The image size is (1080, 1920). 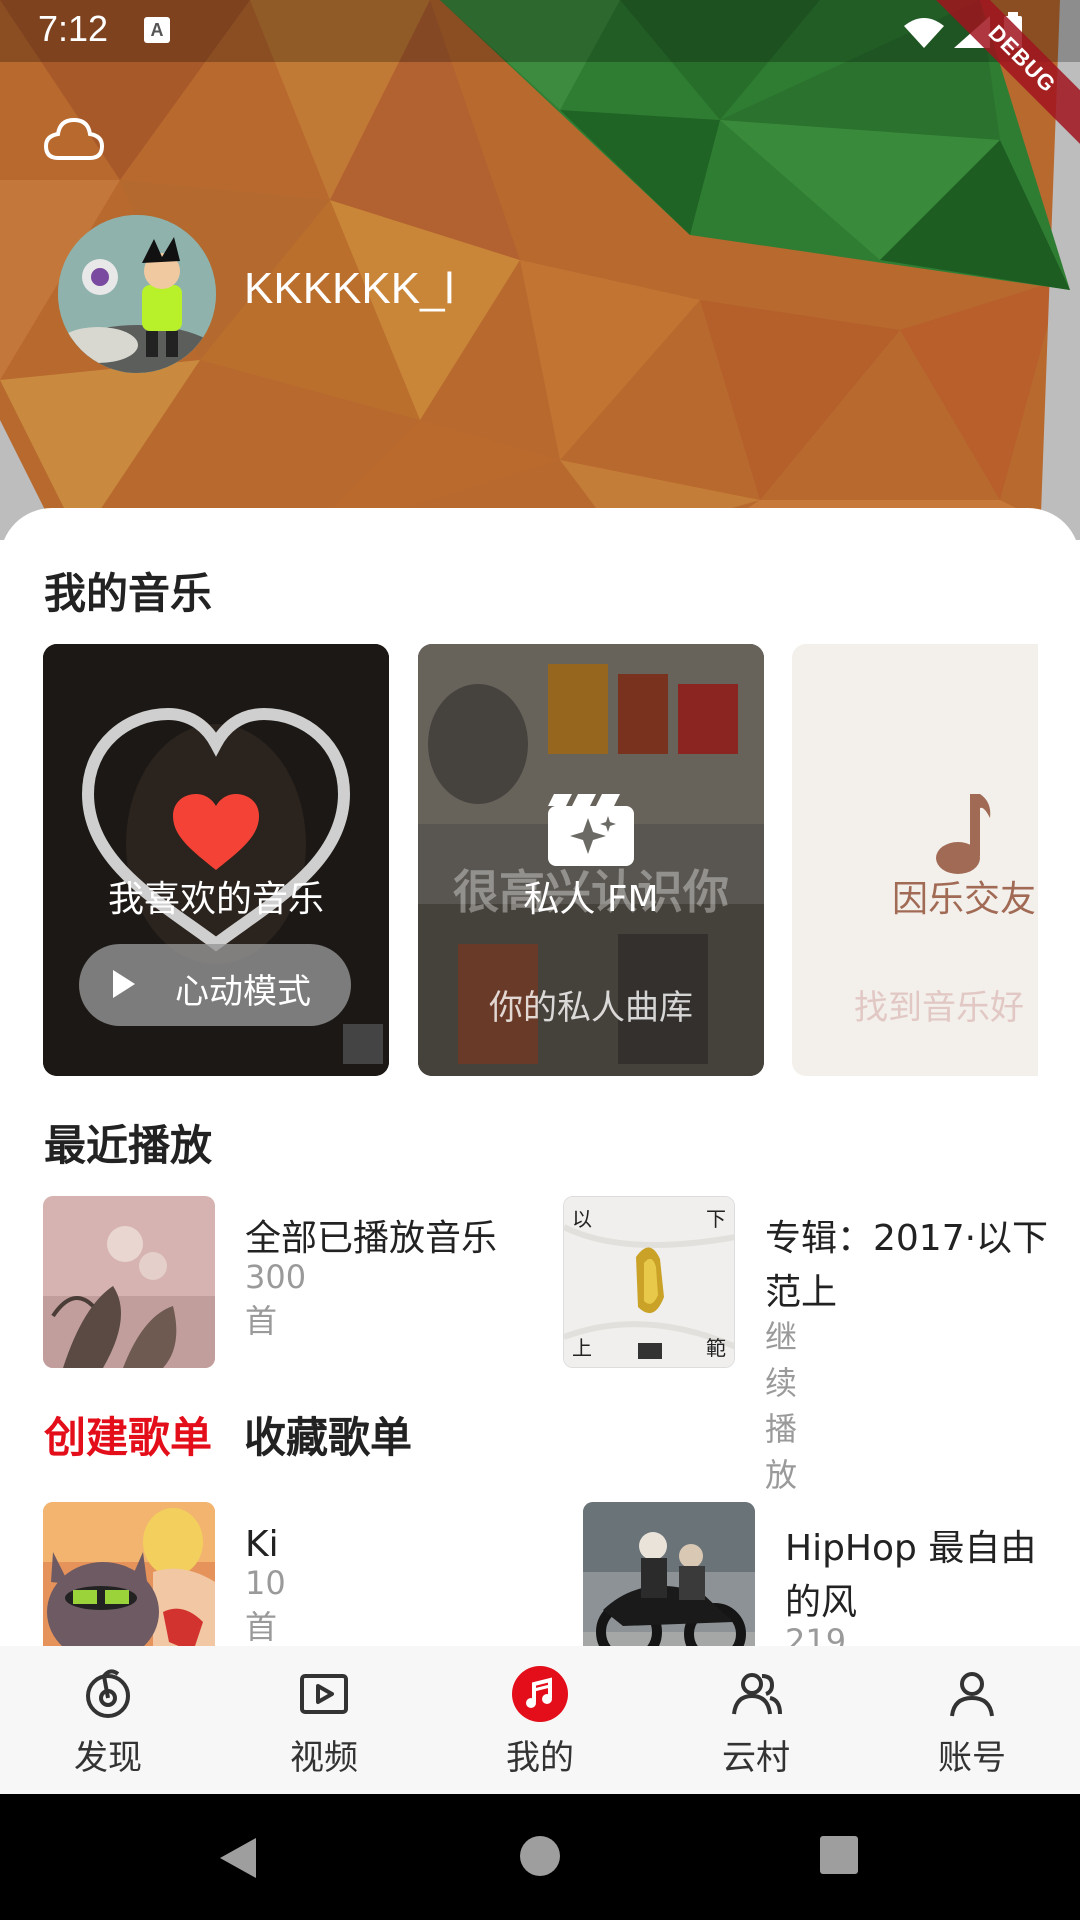 What do you see at coordinates (669, 1574) in the screenshot?
I see `playlist-hiphop-cover` at bounding box center [669, 1574].